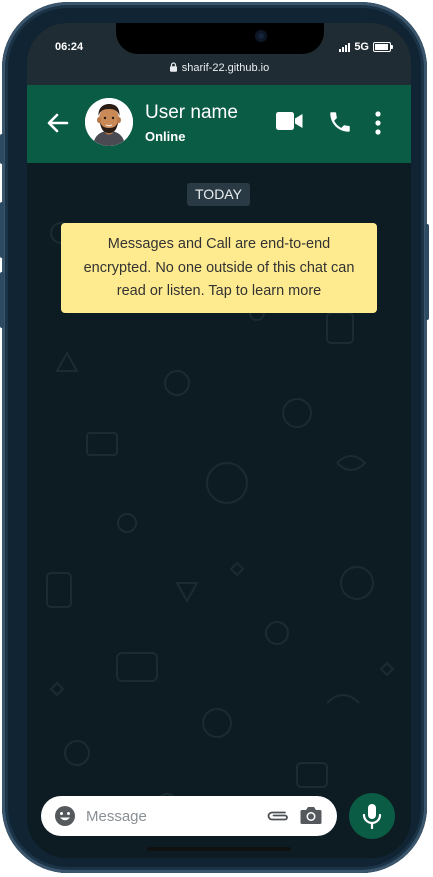  I want to click on browser-url-bar: sharif-22.github.io, so click(219, 68).